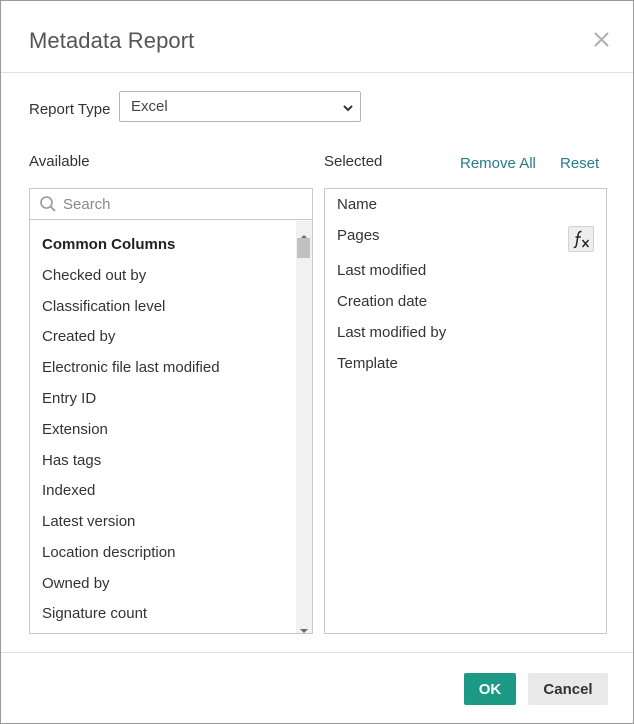 Image resolution: width=634 pixels, height=724 pixels. I want to click on scroll-down-icon, so click(304, 630).